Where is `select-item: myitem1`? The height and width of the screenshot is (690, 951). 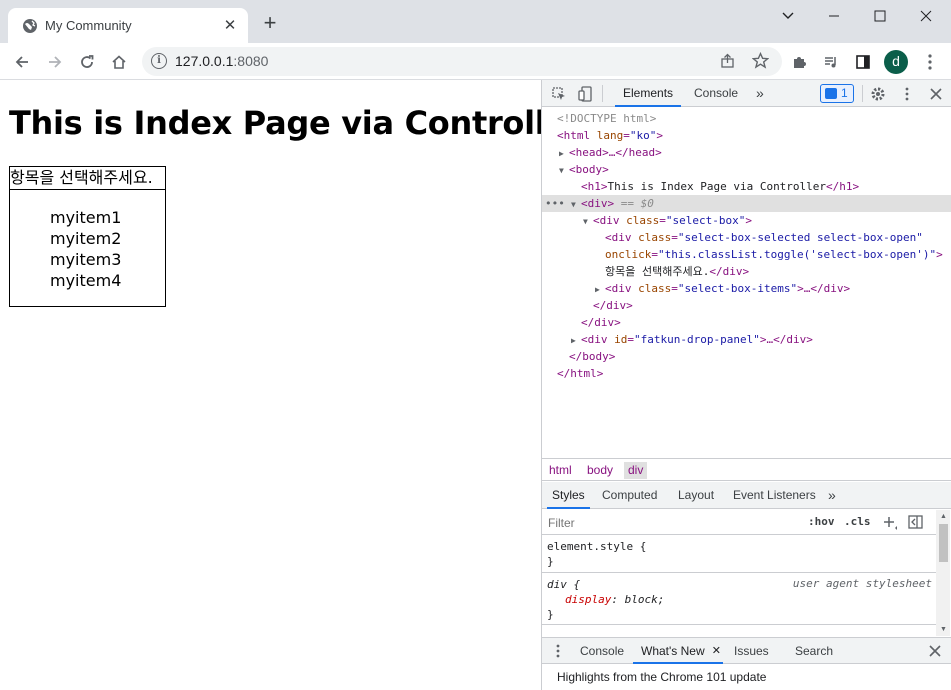
select-item: myitem1 is located at coordinates (107, 217).